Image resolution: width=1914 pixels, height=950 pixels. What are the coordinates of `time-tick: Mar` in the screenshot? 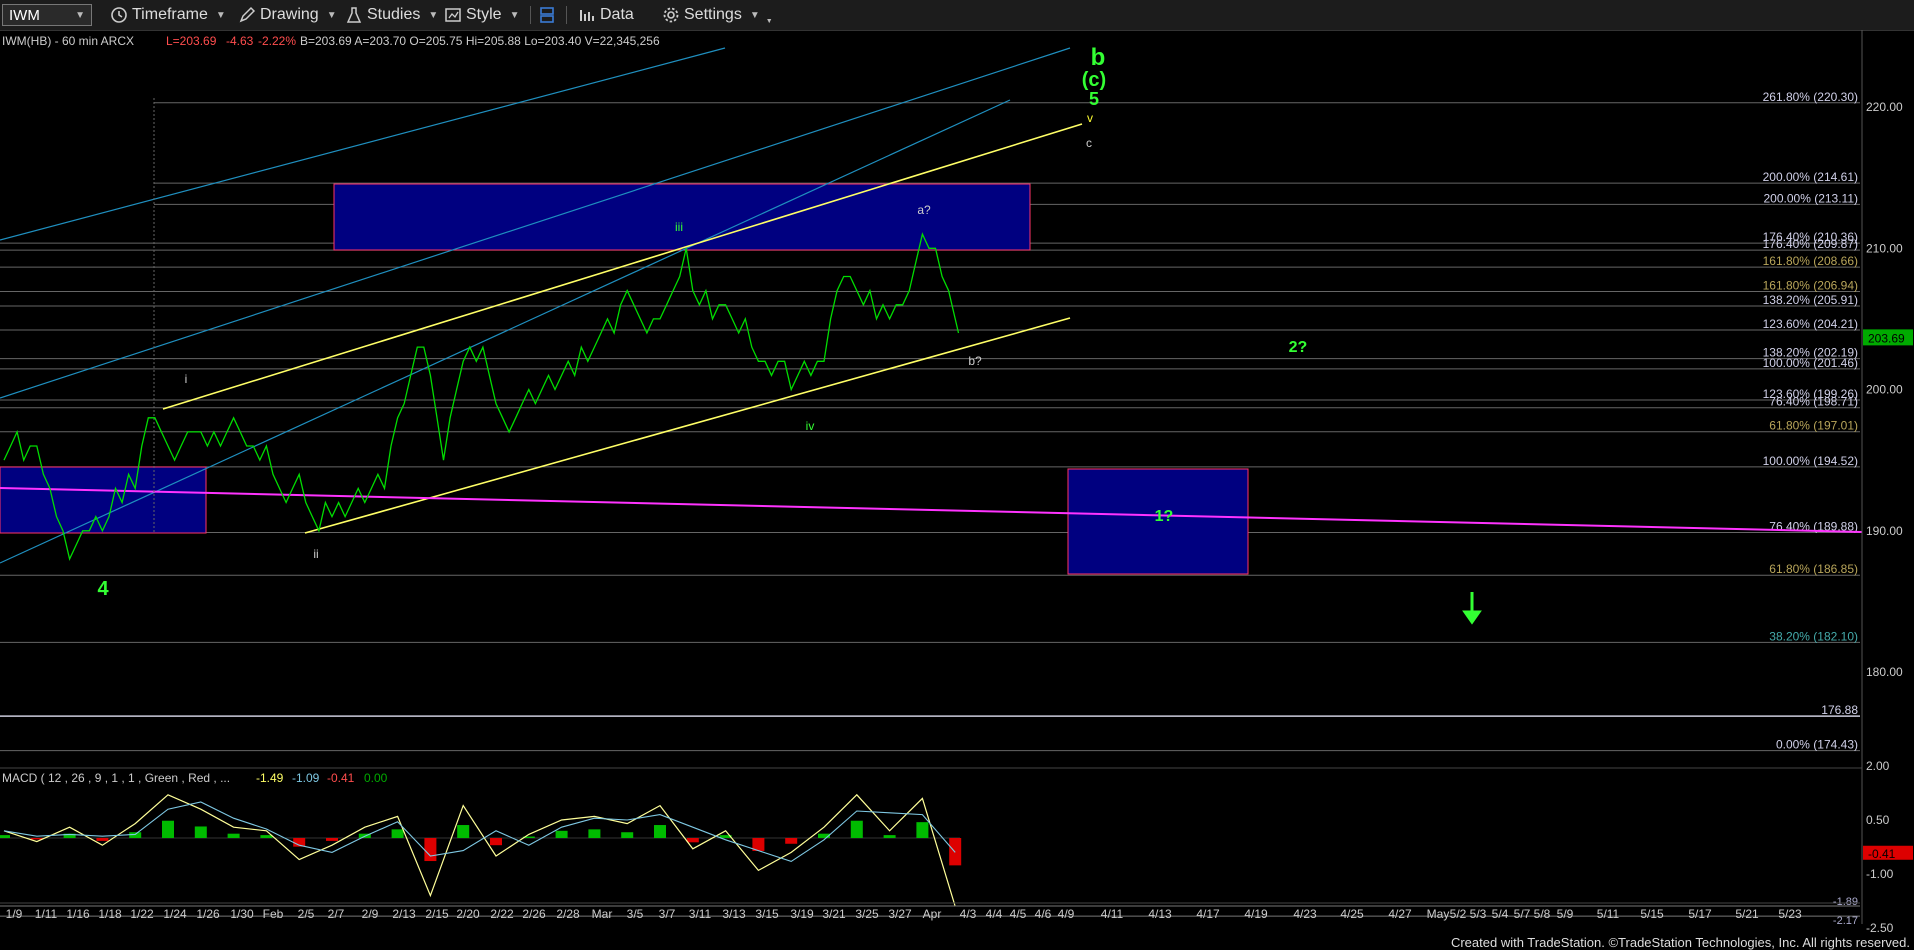 It's located at (602, 914).